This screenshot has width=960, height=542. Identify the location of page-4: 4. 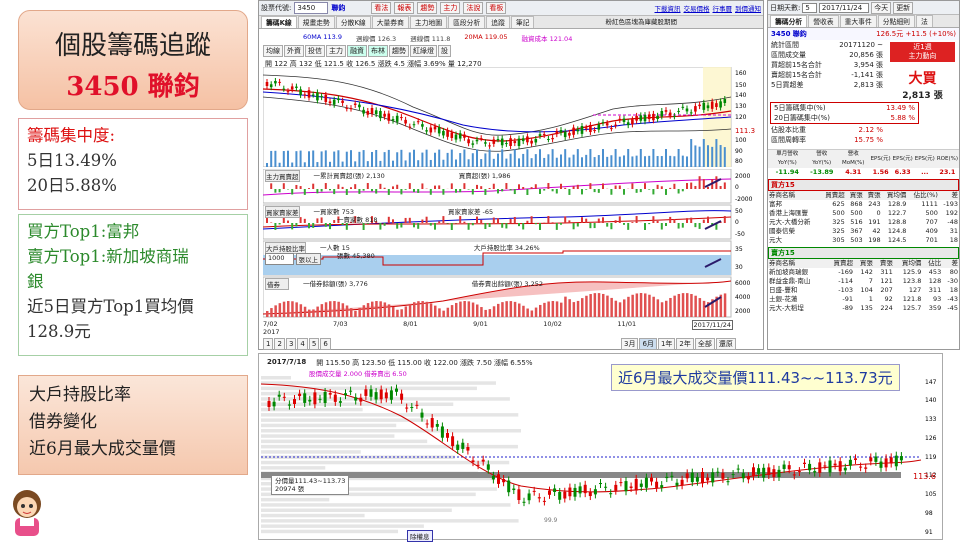
(302, 344).